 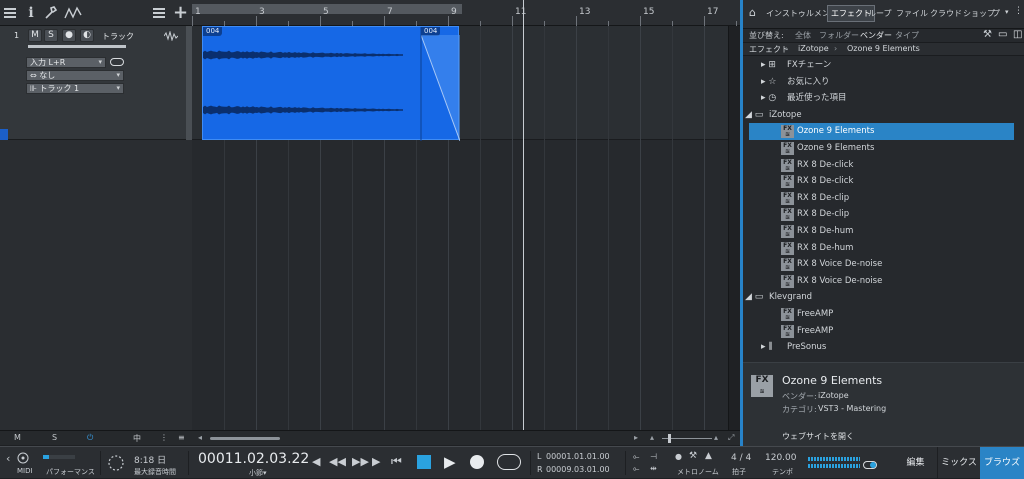 I want to click on monitor-toggle-icon, so click(x=117, y=62).